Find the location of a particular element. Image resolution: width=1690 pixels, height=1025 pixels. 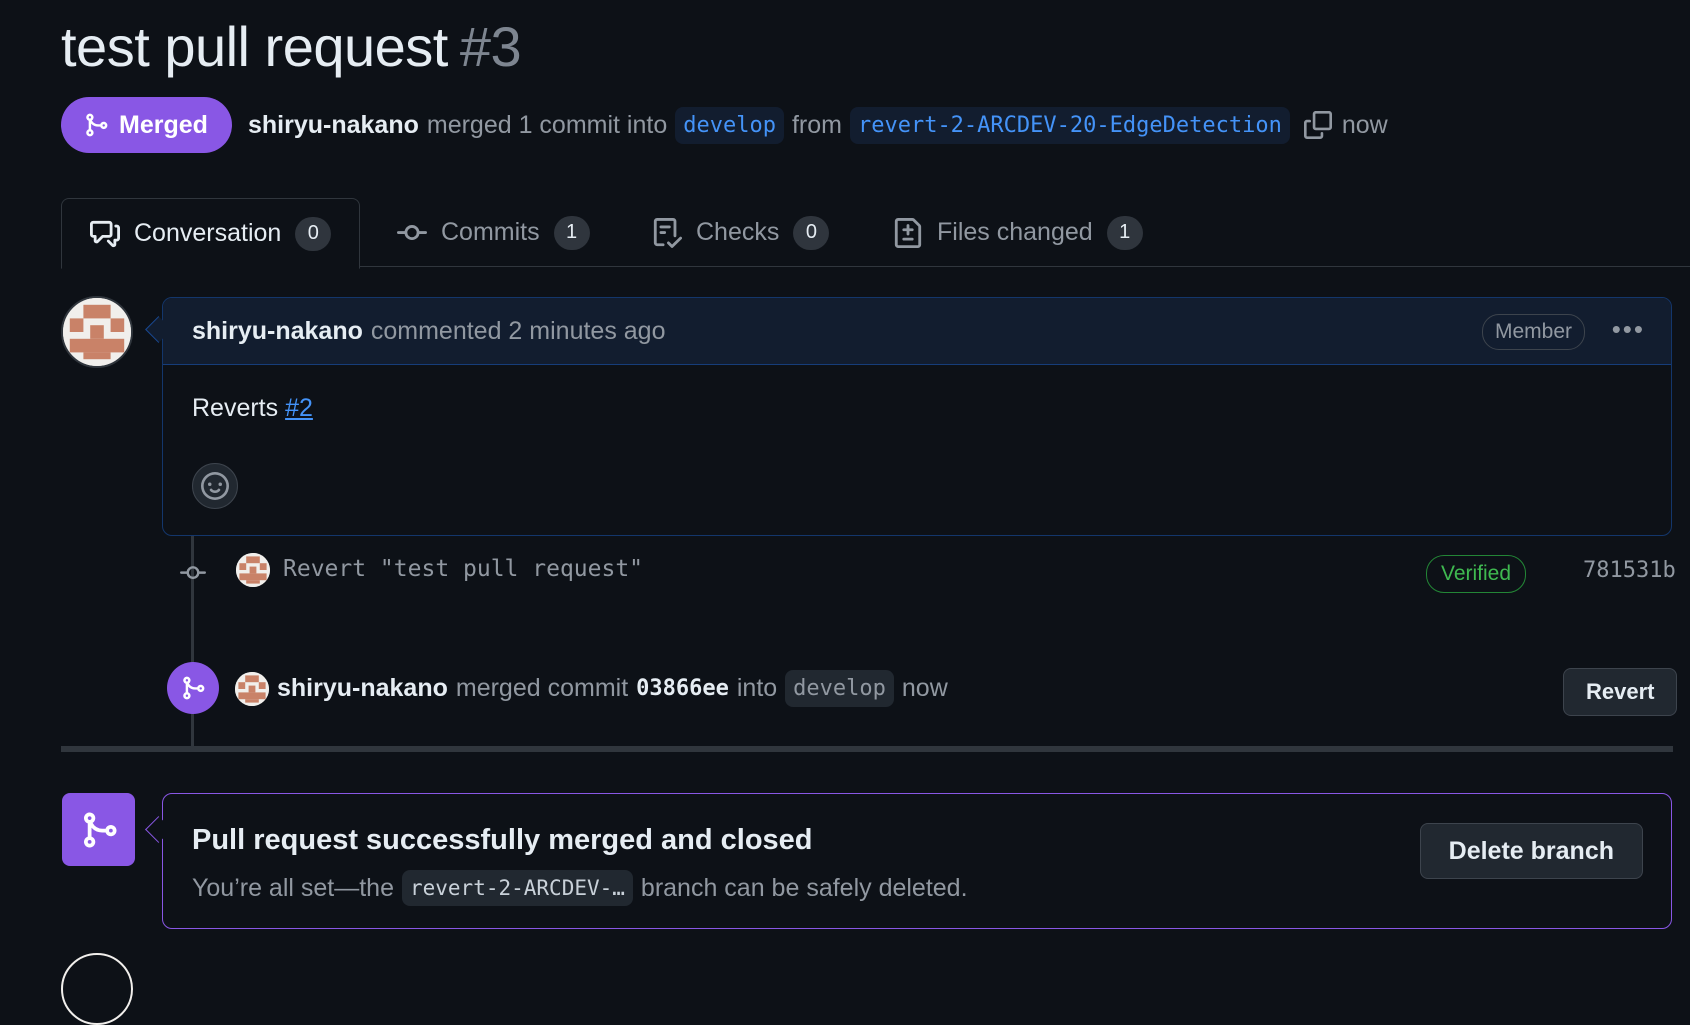

revert-button: Revert is located at coordinates (1620, 692).